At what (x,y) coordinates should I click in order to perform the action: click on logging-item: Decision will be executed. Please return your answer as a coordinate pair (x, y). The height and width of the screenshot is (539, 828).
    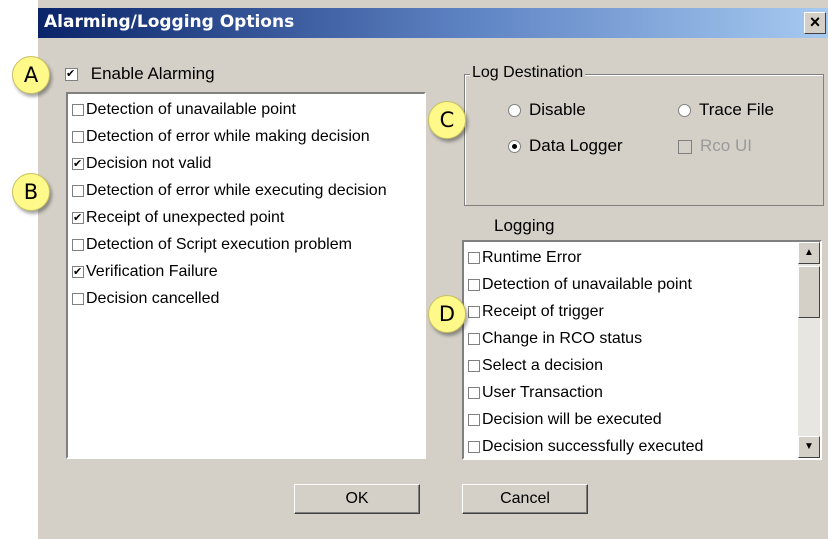
    Looking at the image, I should click on (631, 419).